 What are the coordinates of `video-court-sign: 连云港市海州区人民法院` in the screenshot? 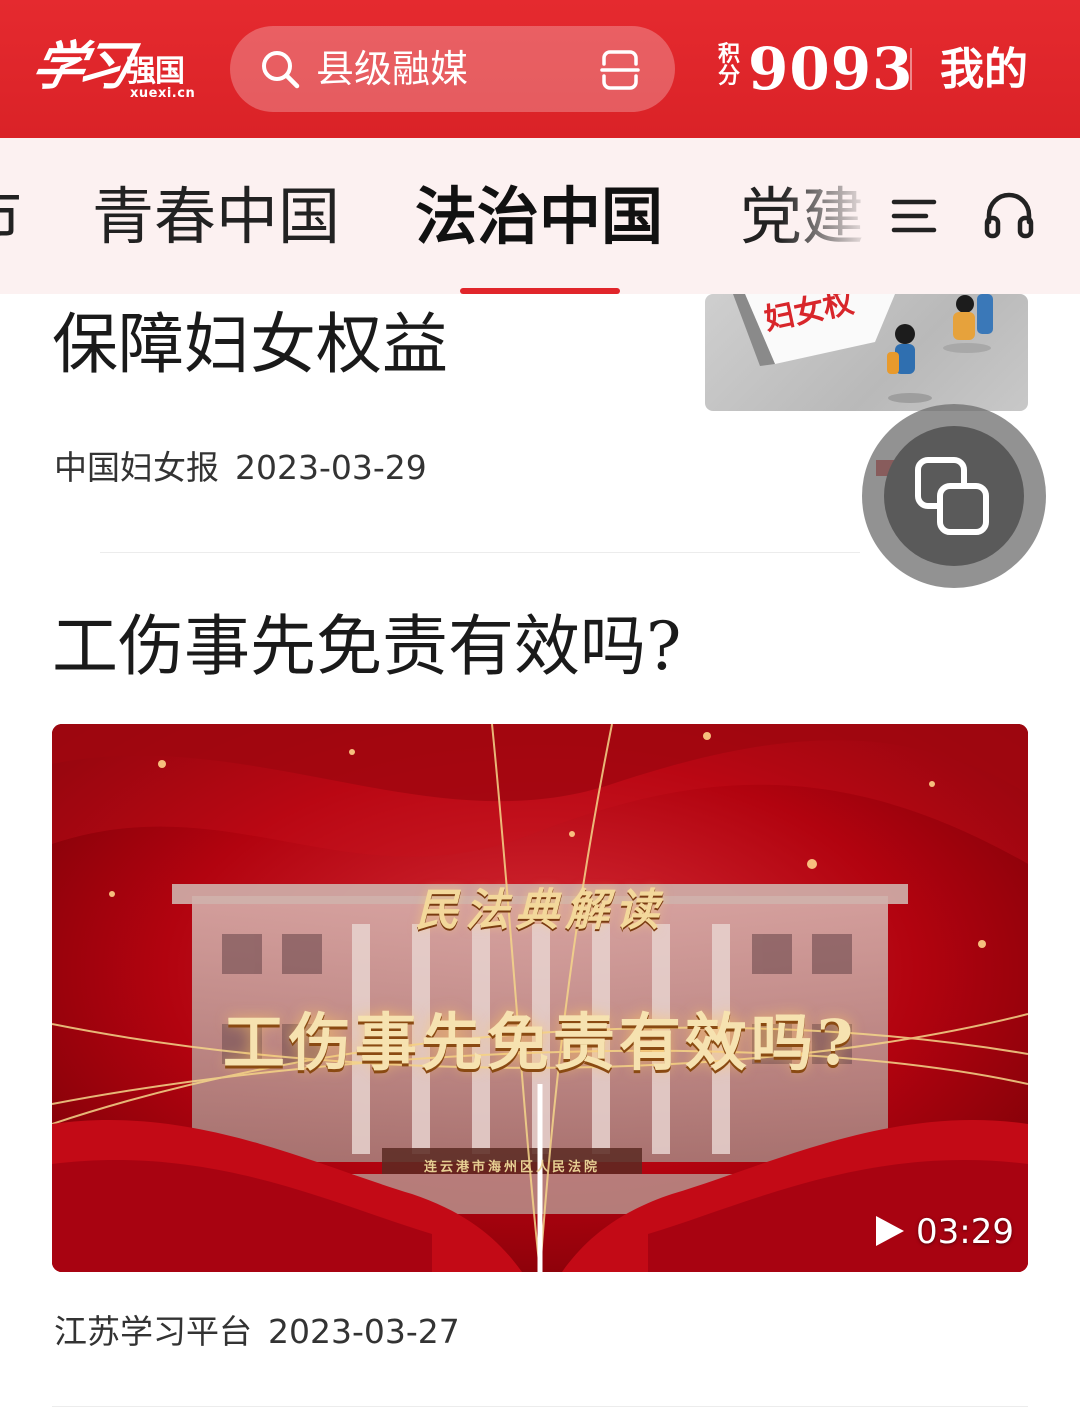 It's located at (511, 1167).